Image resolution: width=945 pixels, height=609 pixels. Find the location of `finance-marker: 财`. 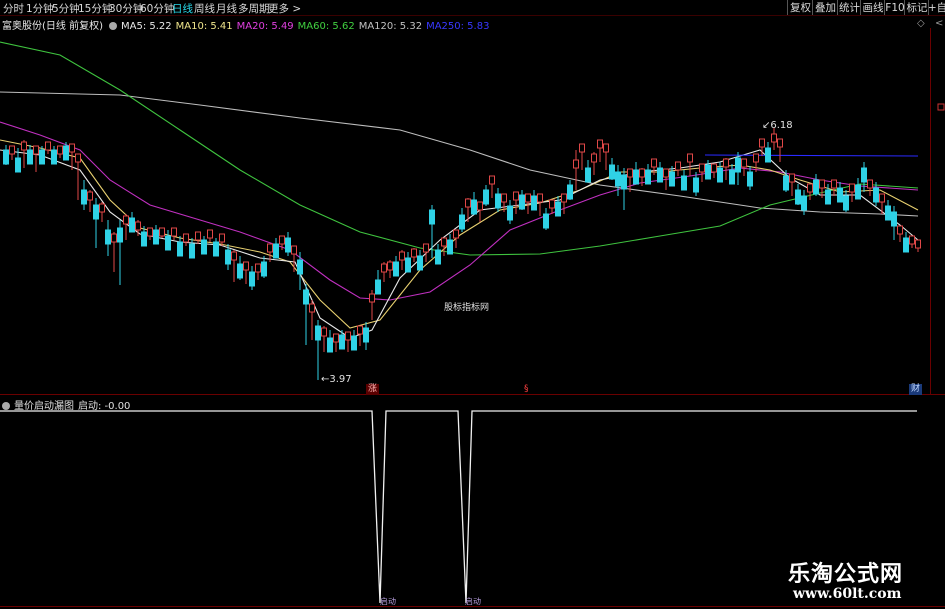

finance-marker: 财 is located at coordinates (916, 389).